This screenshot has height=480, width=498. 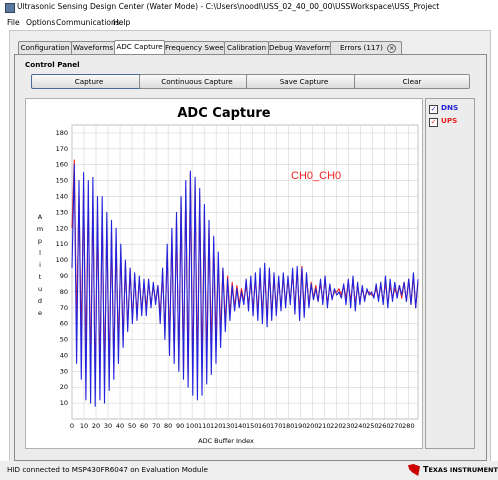 I want to click on save-capture-button: Save Capture, so click(x=304, y=81).